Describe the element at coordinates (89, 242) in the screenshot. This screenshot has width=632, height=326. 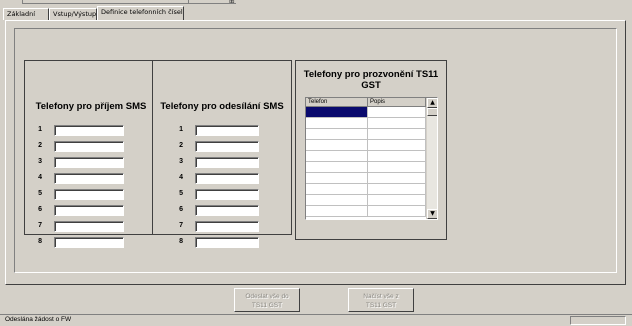
I see `receive-phone-8-input` at that location.